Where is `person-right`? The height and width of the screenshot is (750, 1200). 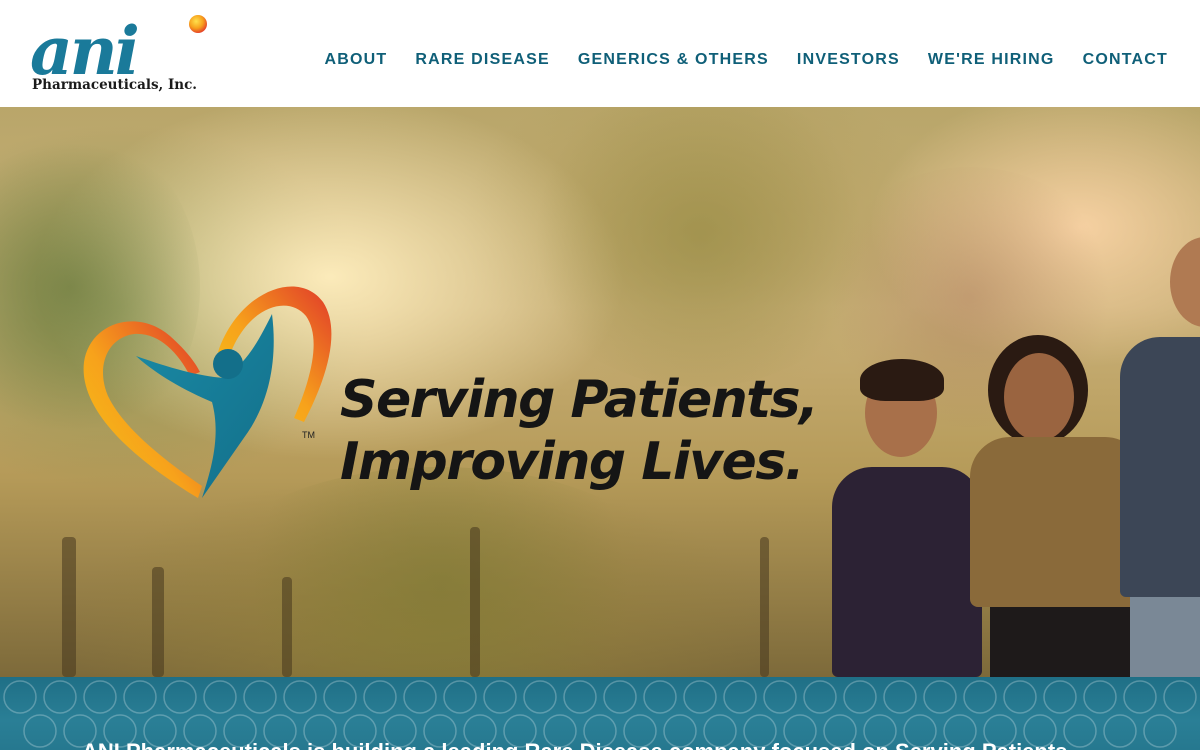
person-right is located at coordinates (1155, 457).